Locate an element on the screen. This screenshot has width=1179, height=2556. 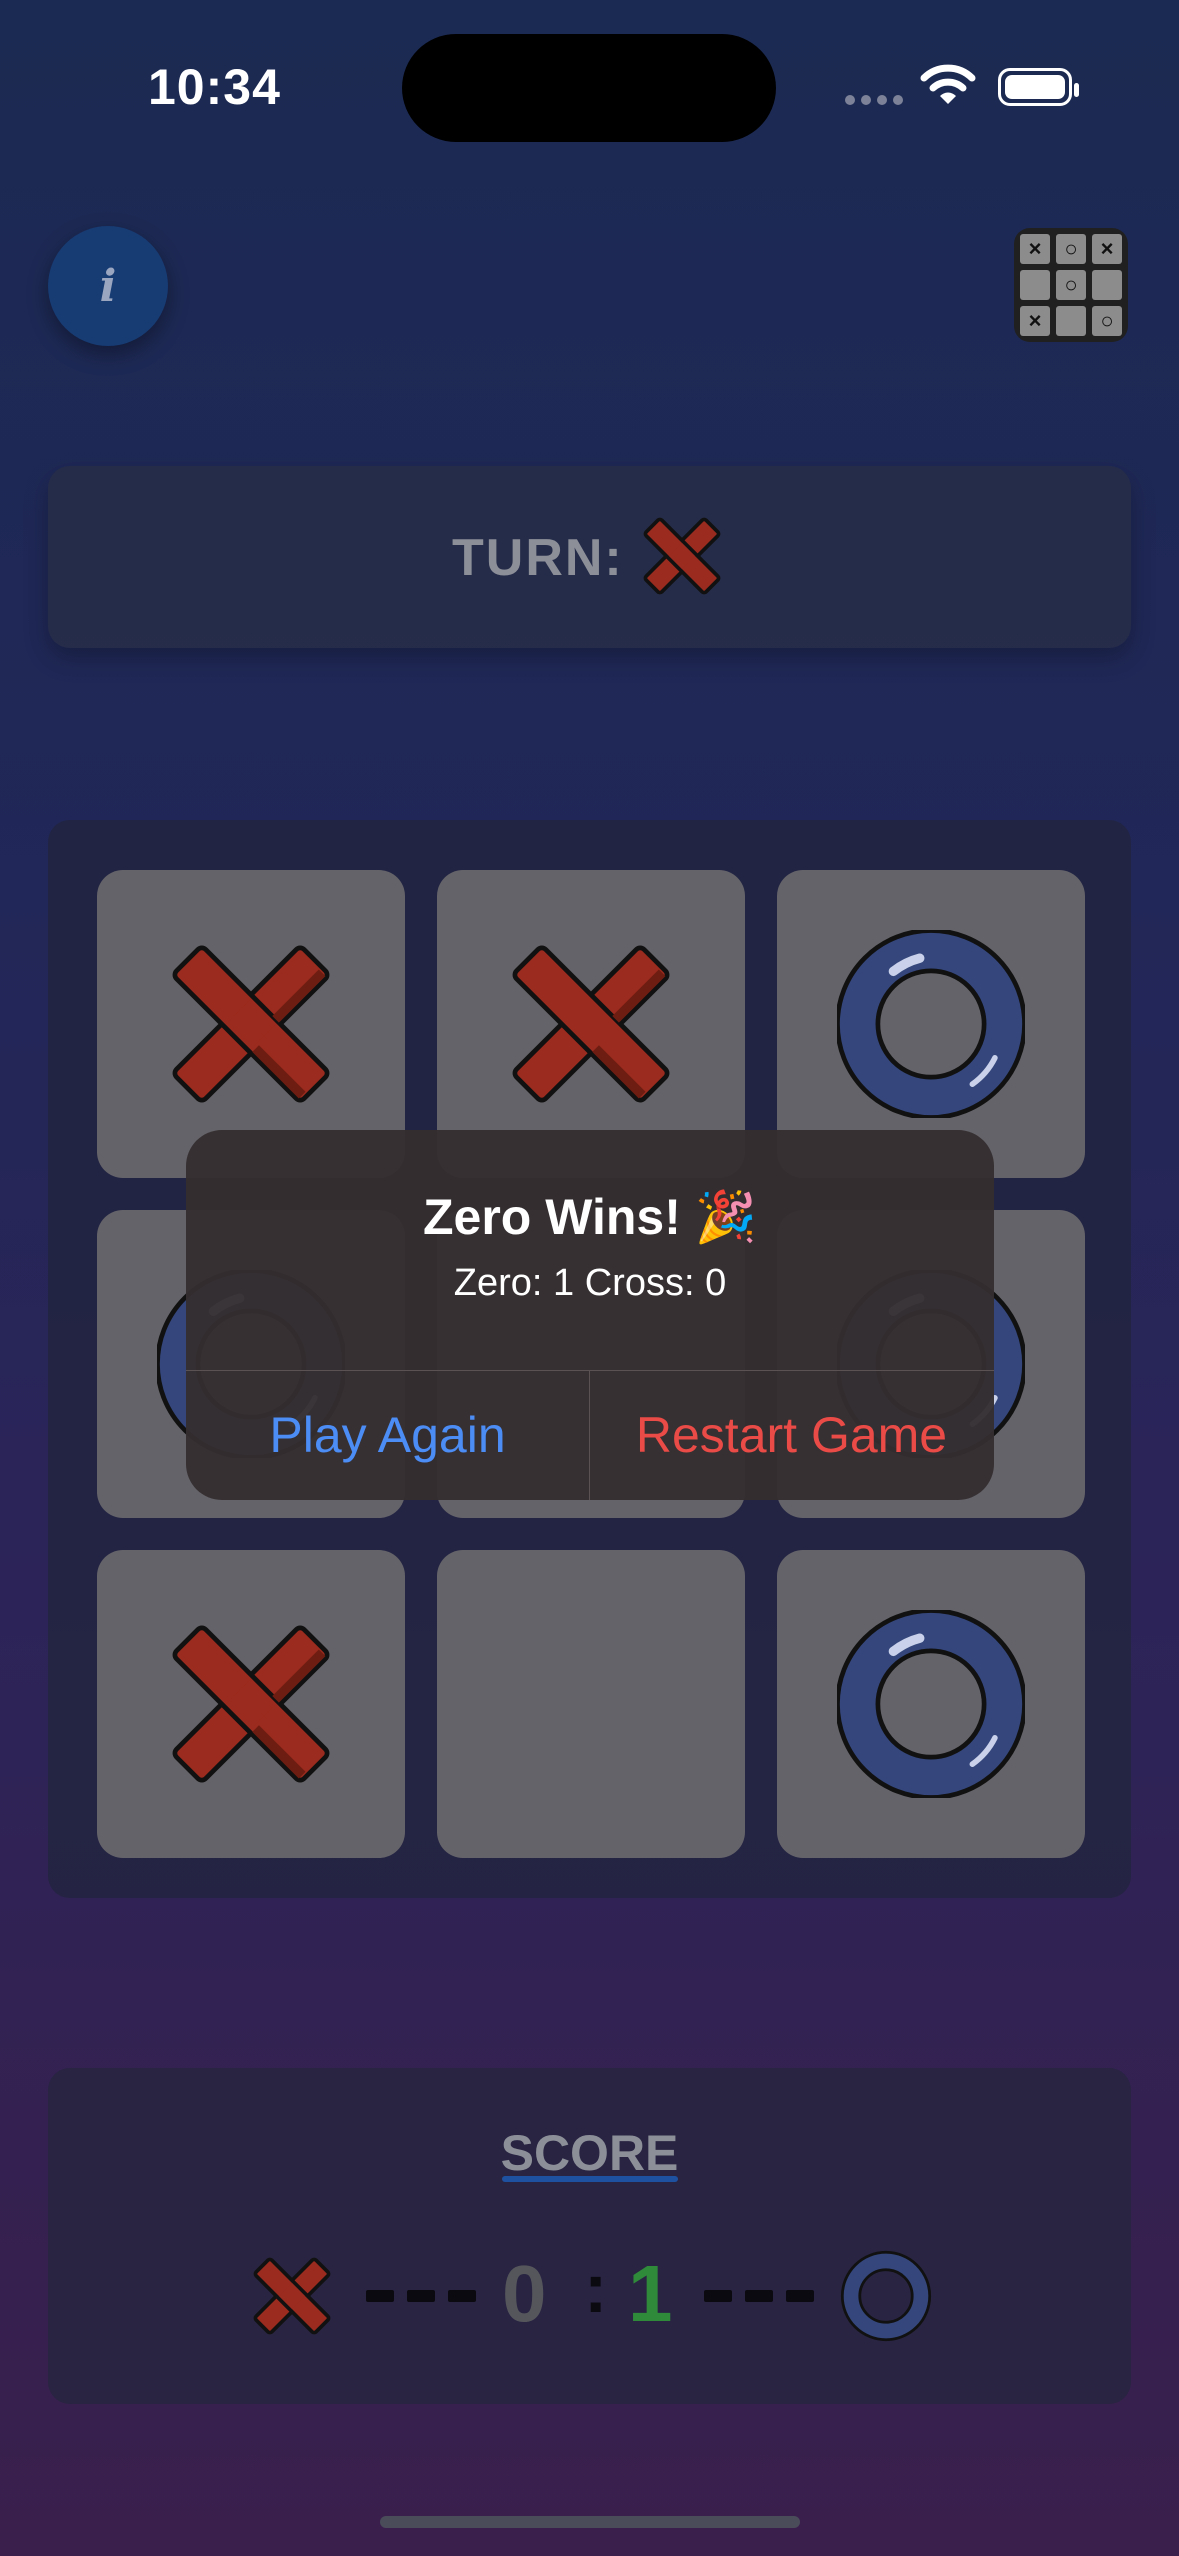
turn-label: TURN: is located at coordinates (538, 558).